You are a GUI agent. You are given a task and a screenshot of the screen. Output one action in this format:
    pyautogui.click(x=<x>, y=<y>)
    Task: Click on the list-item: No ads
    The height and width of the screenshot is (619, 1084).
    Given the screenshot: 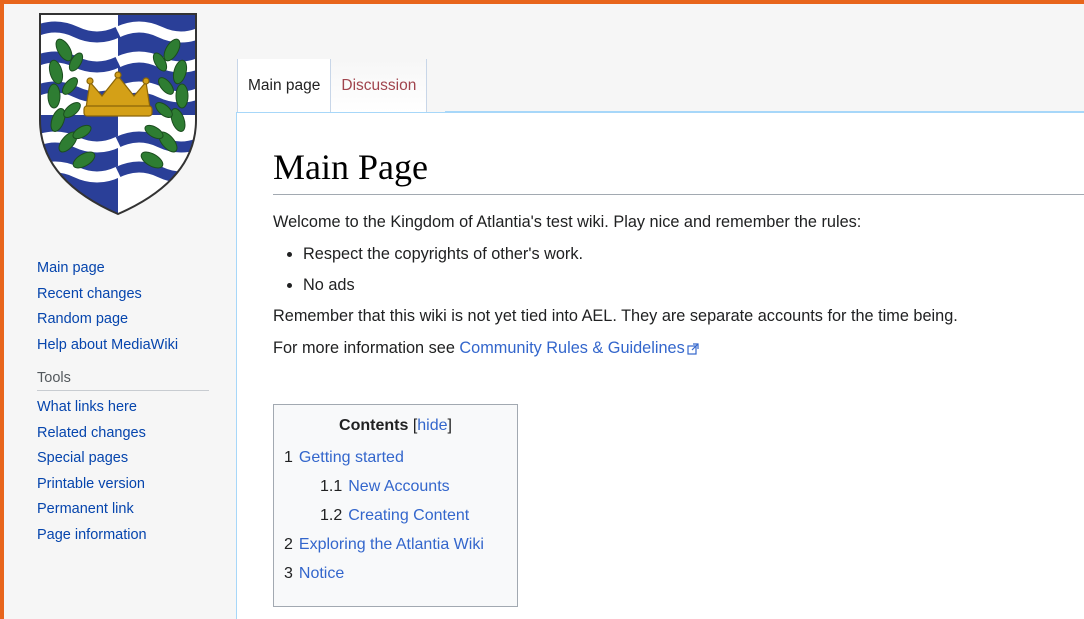 What is the action you would take?
    pyautogui.click(x=681, y=285)
    